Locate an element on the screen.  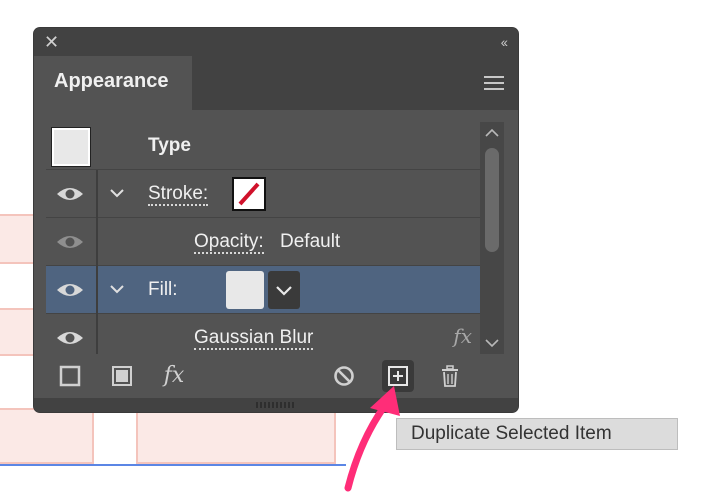
pointer-arrow-annotation is located at coordinates (372, 439).